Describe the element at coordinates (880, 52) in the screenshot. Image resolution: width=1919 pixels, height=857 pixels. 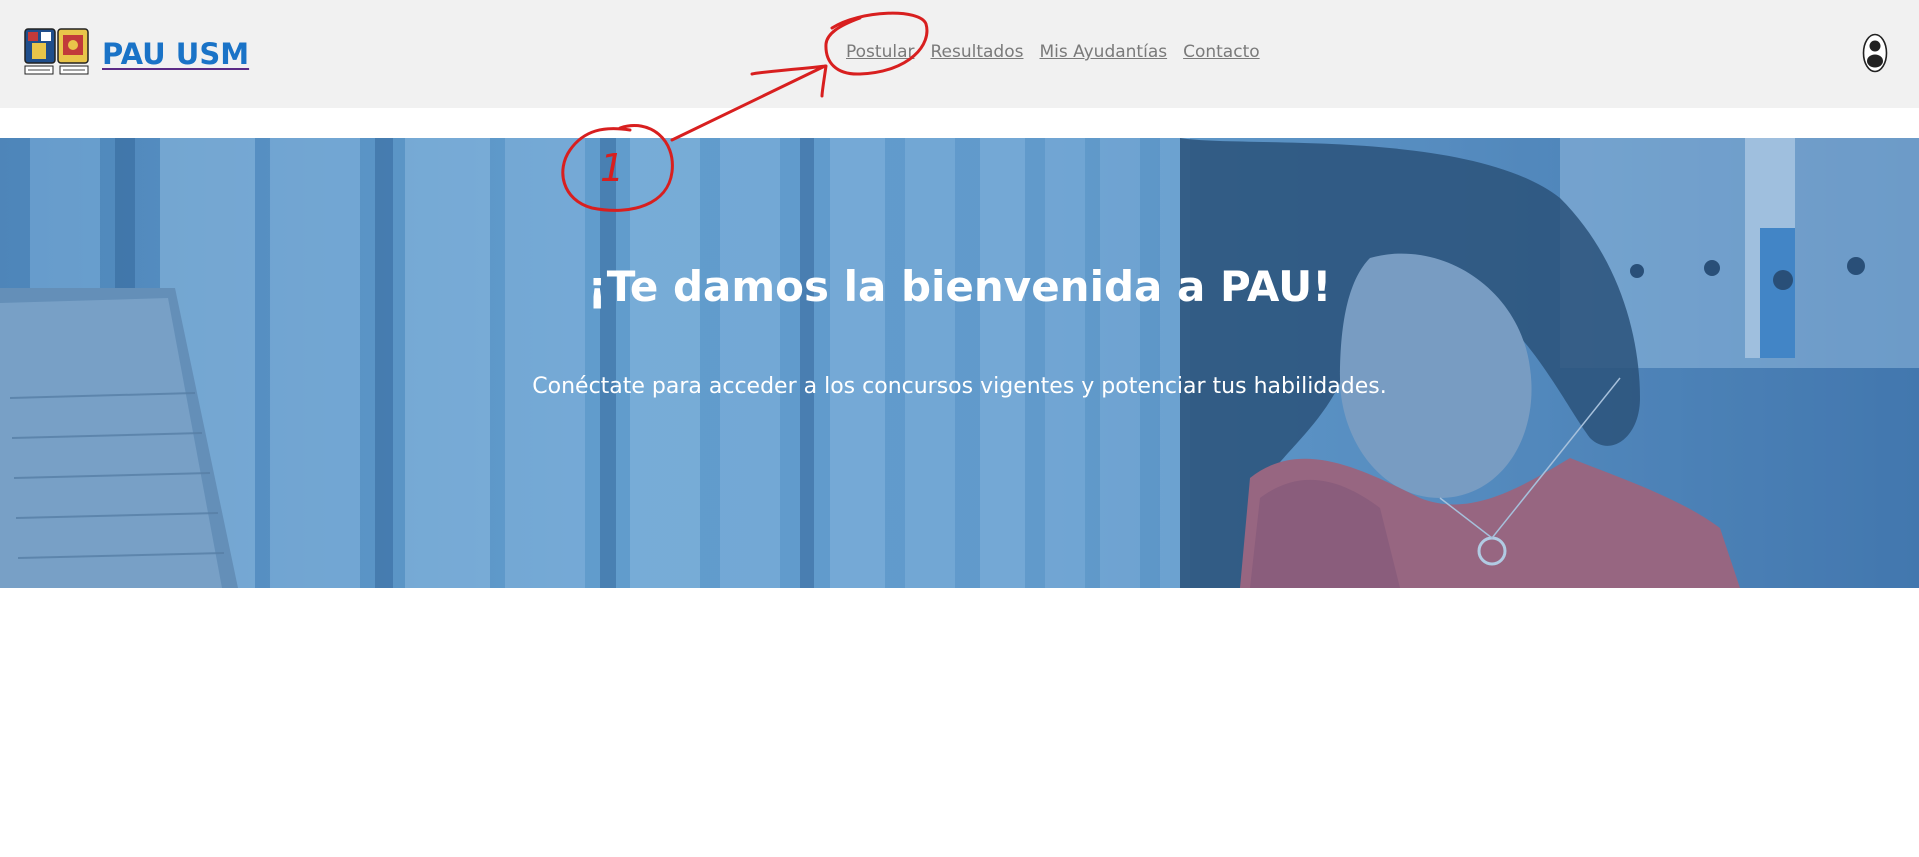
I see `nav-link-postular: Postular` at that location.